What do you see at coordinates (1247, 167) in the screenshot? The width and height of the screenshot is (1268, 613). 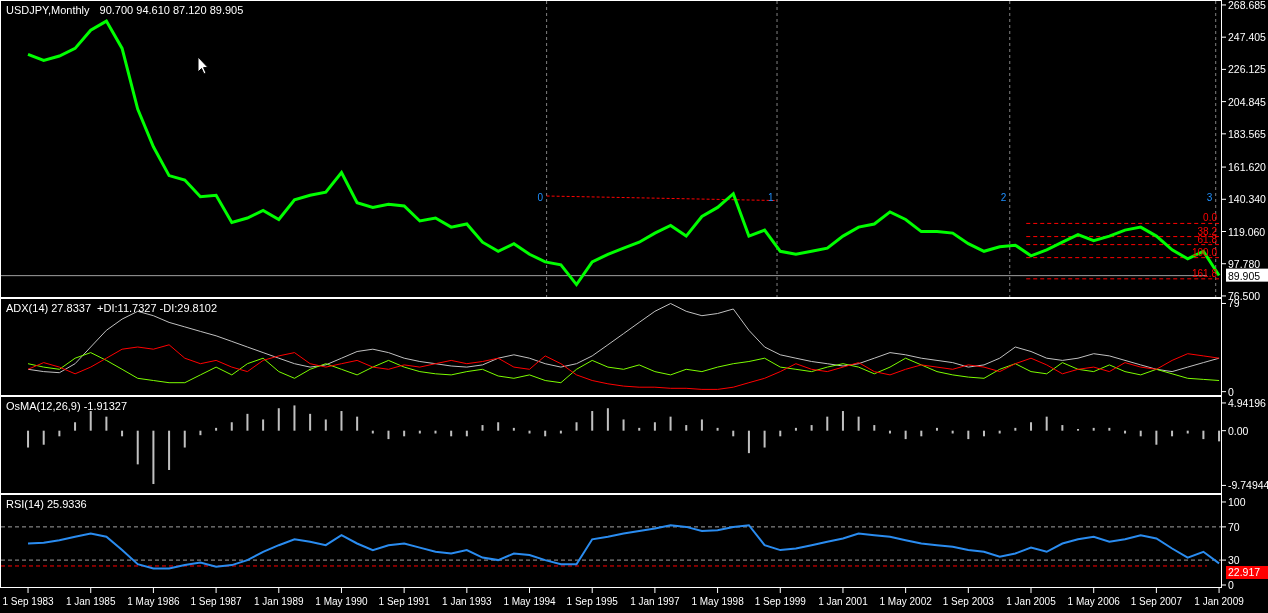 I see `axis-label: 161.620` at bounding box center [1247, 167].